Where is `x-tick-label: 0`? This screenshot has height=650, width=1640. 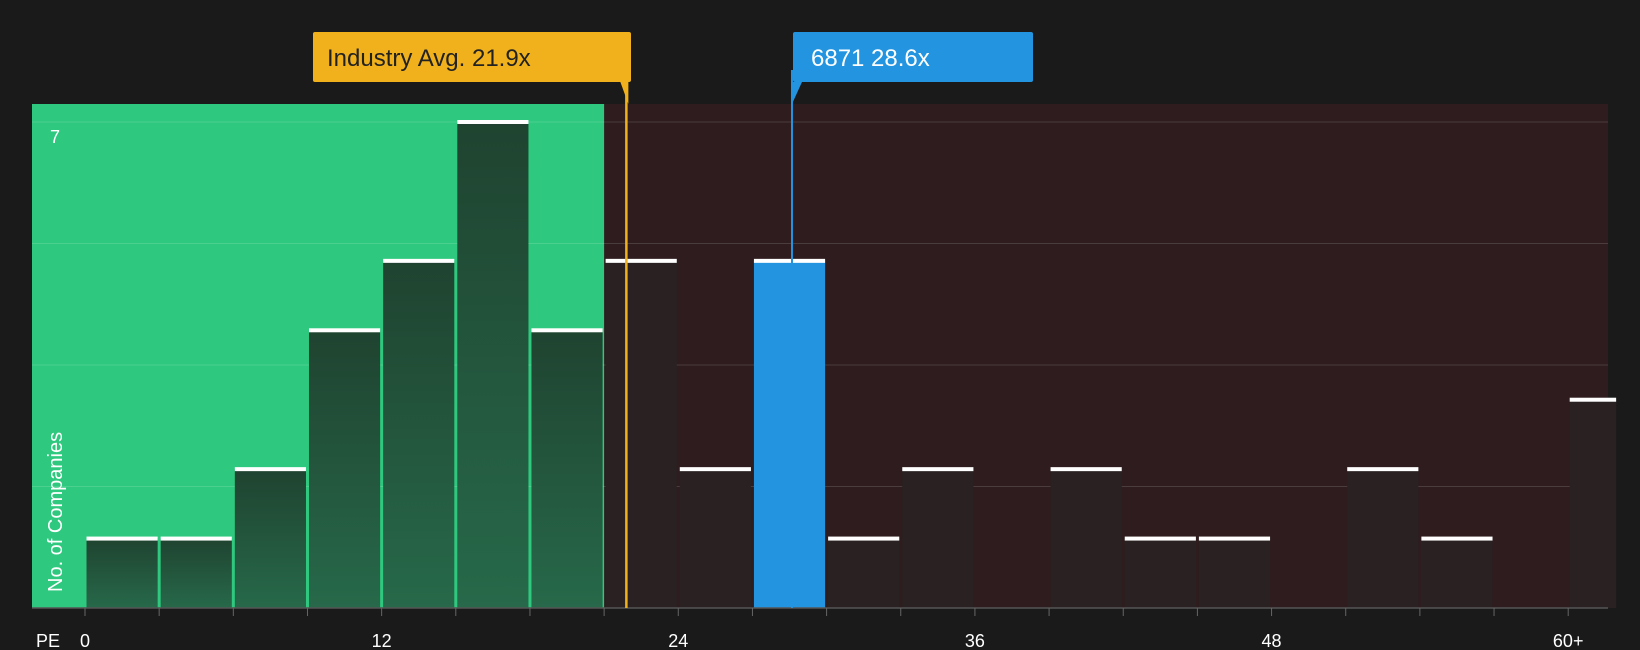 x-tick-label: 0 is located at coordinates (85, 640).